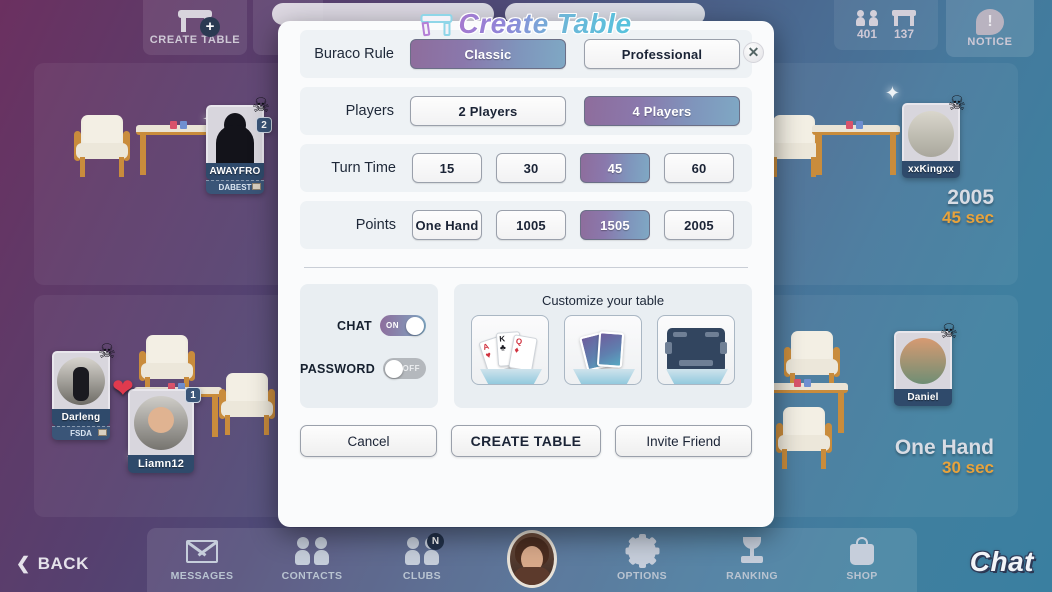 The image size is (1052, 592). I want to click on points-1005-button: 1005, so click(531, 225).